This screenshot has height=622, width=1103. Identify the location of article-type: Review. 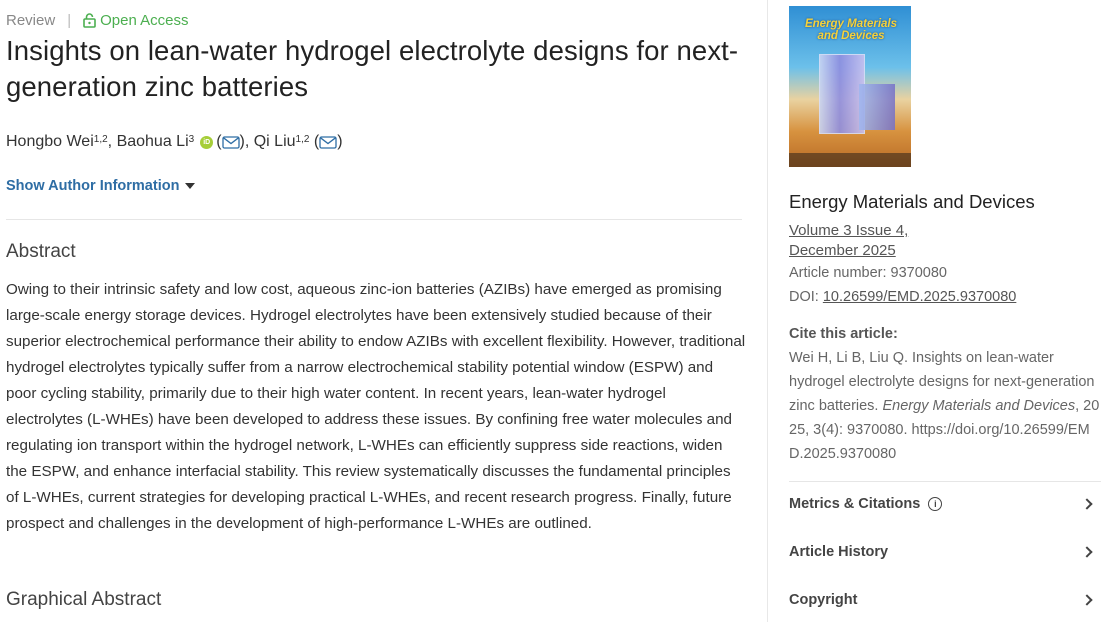
(31, 20).